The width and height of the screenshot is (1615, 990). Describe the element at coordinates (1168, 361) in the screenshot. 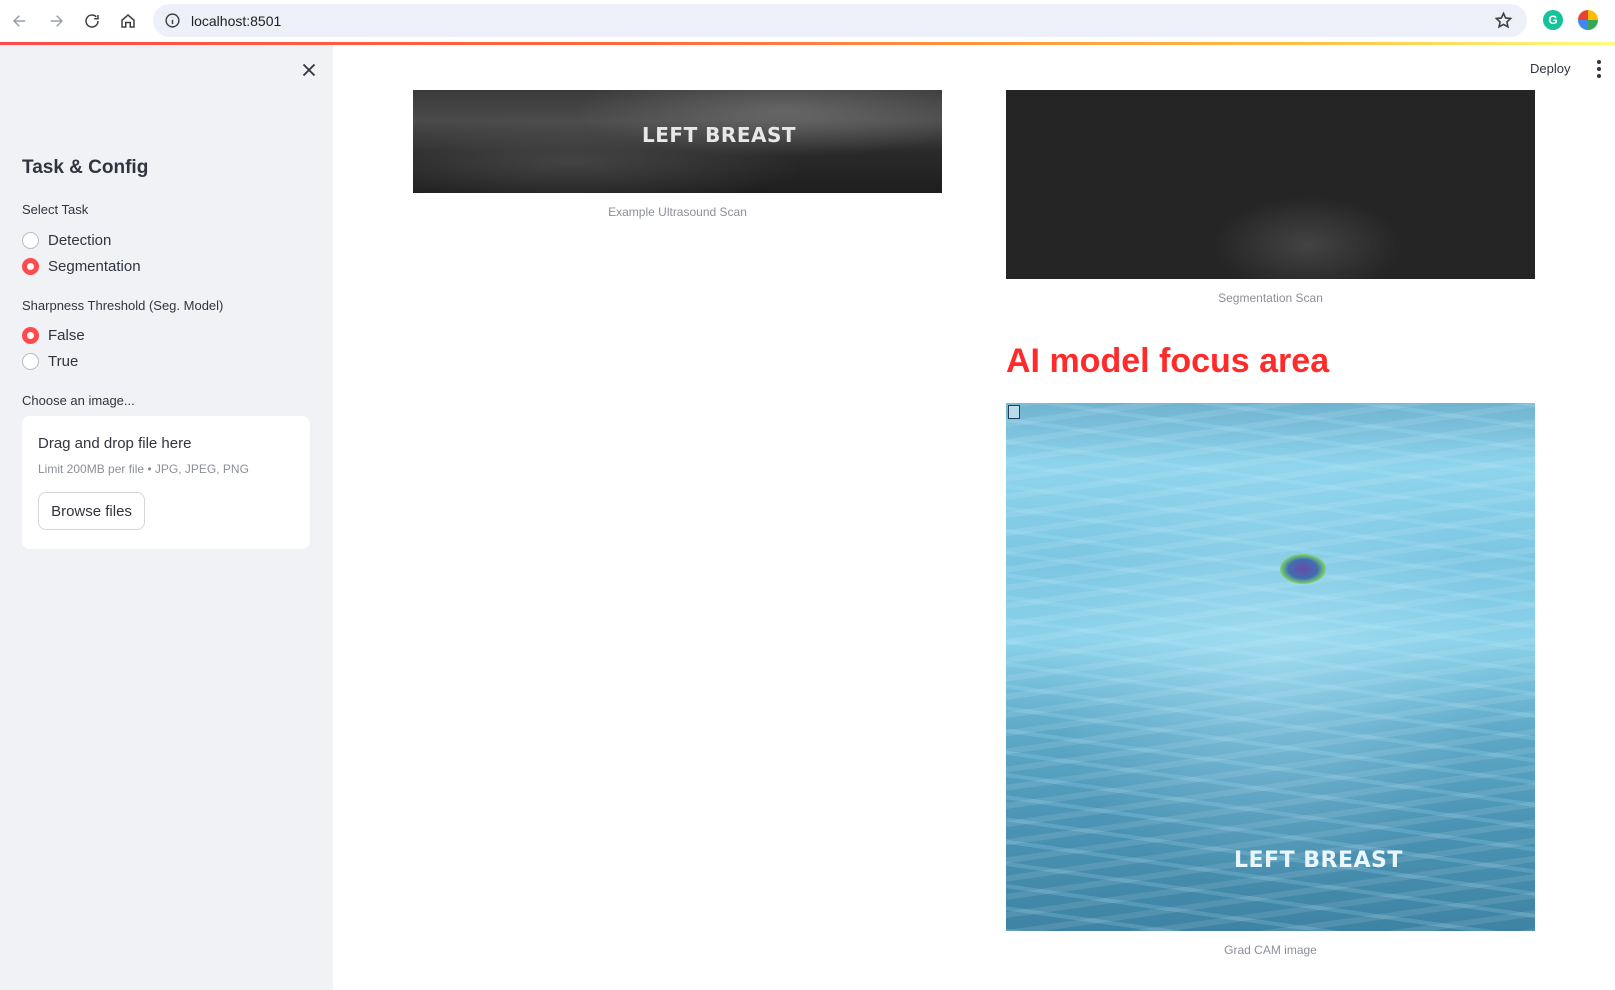

I see `focus-area-heading: AI model focus area` at that location.